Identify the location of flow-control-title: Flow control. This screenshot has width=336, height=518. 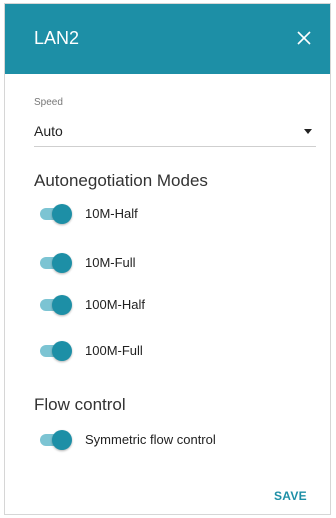
(80, 404).